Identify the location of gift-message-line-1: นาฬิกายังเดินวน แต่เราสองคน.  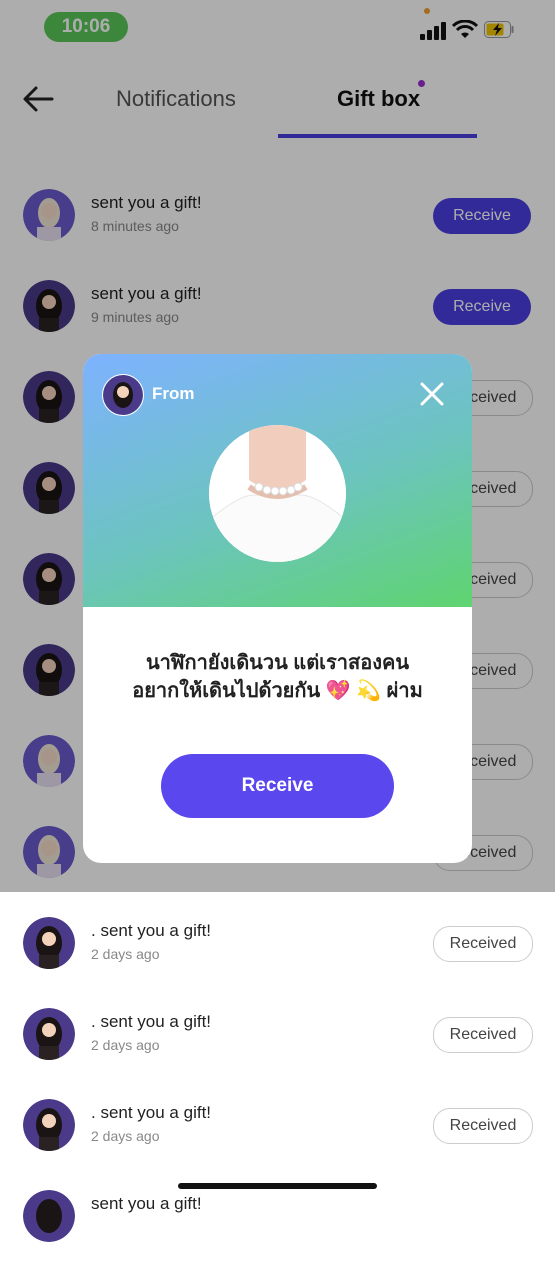
(277, 663).